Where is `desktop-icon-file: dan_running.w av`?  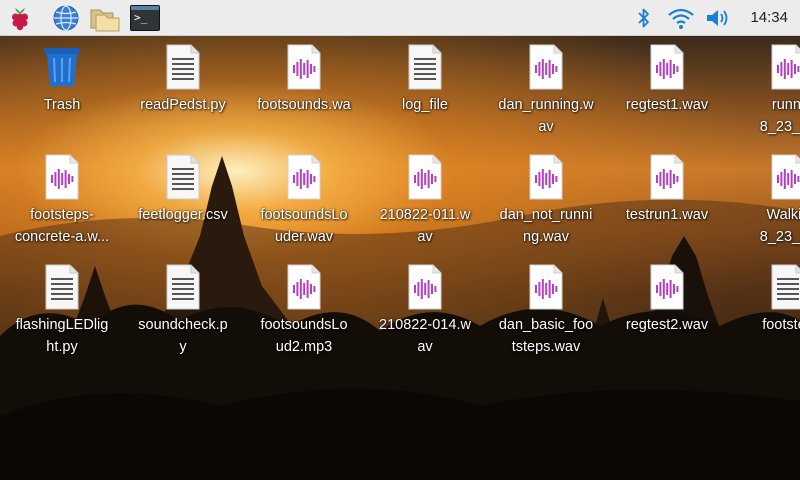 desktop-icon-file: dan_running.w av is located at coordinates (546, 91).